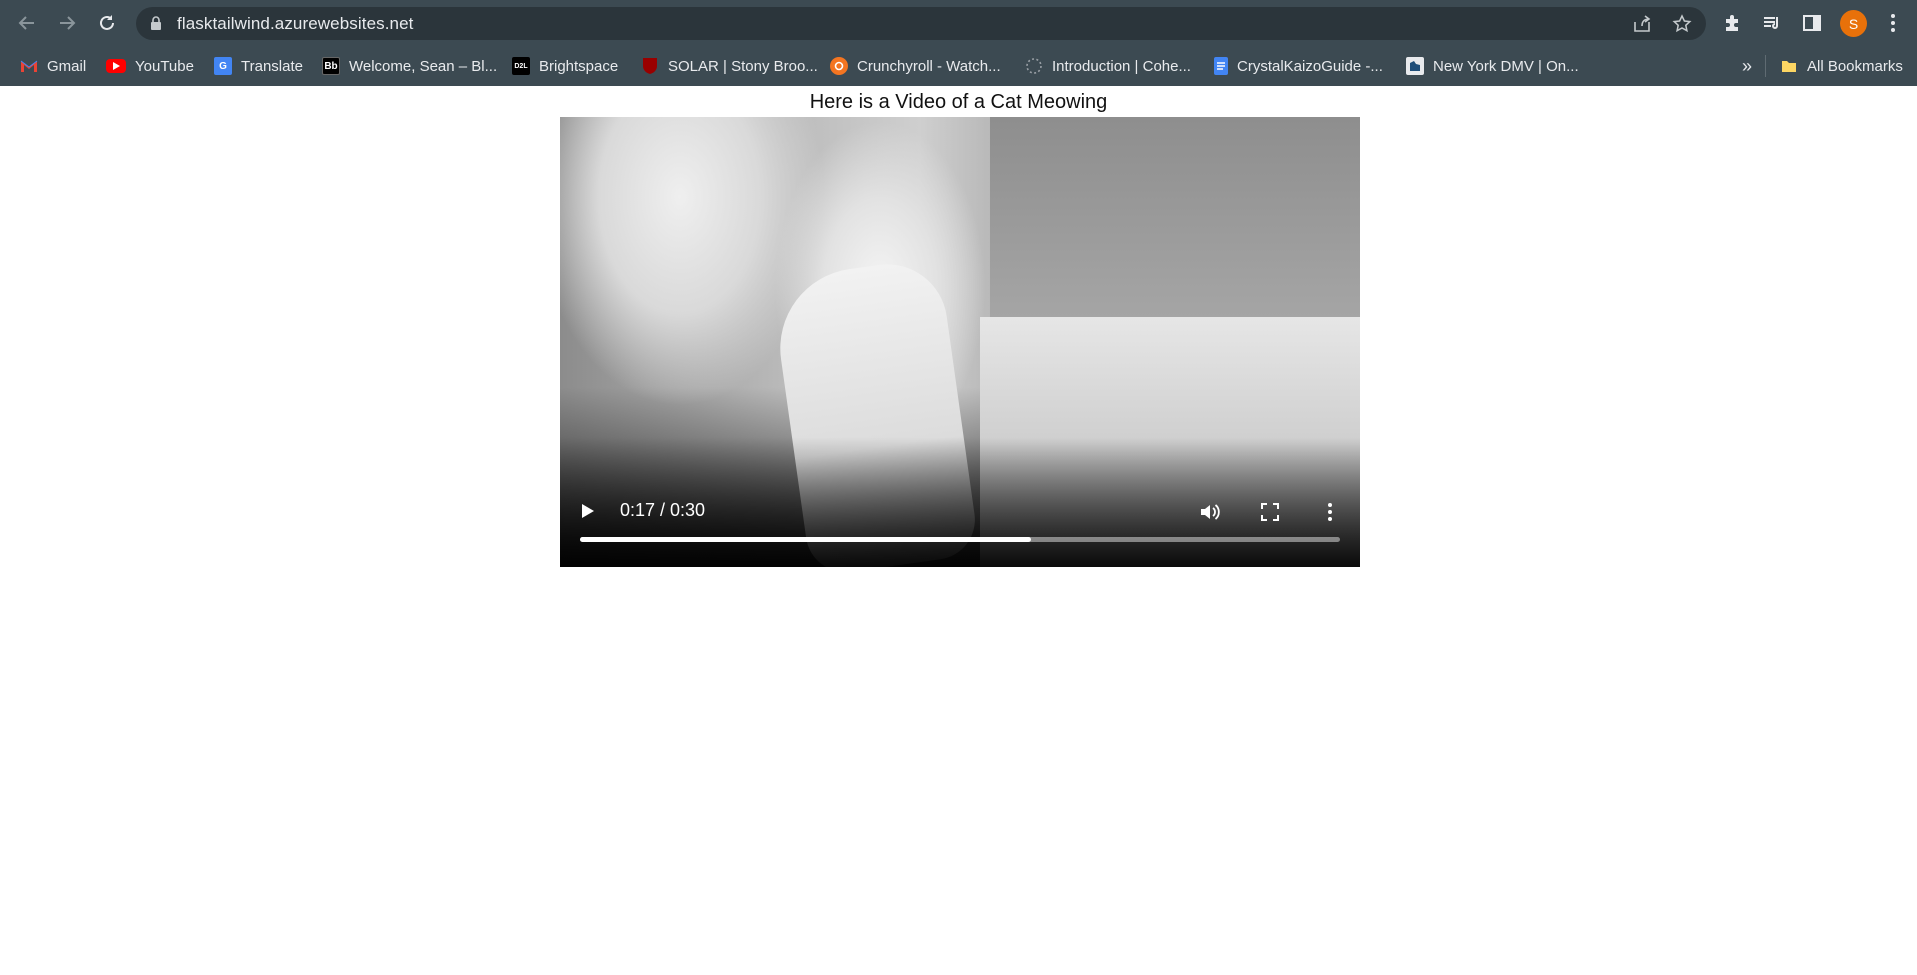 This screenshot has height=975, width=1917. I want to click on all-bookmarks-button: All Bookmarks, so click(1841, 66).